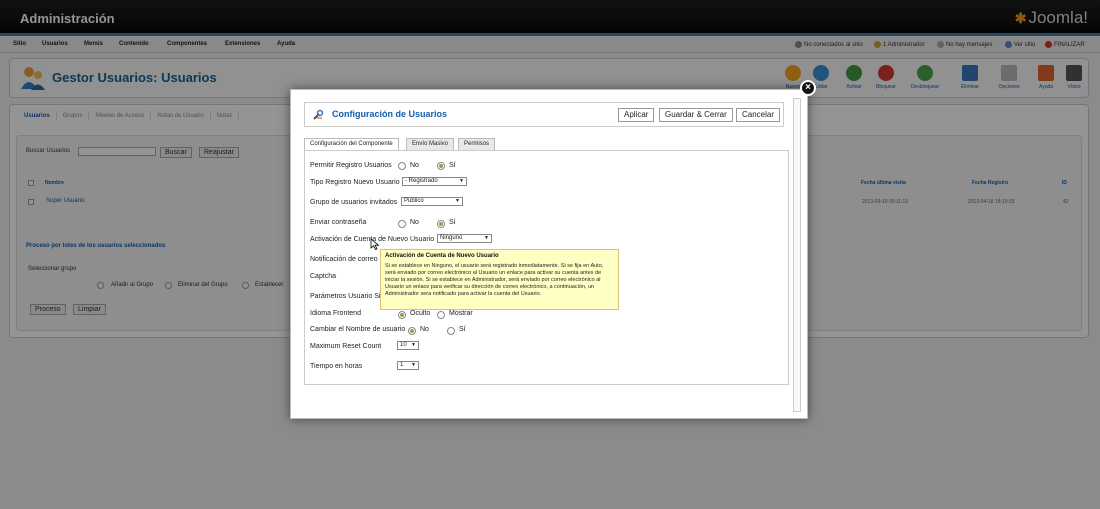  I want to click on send-password-no-radio, so click(402, 224).